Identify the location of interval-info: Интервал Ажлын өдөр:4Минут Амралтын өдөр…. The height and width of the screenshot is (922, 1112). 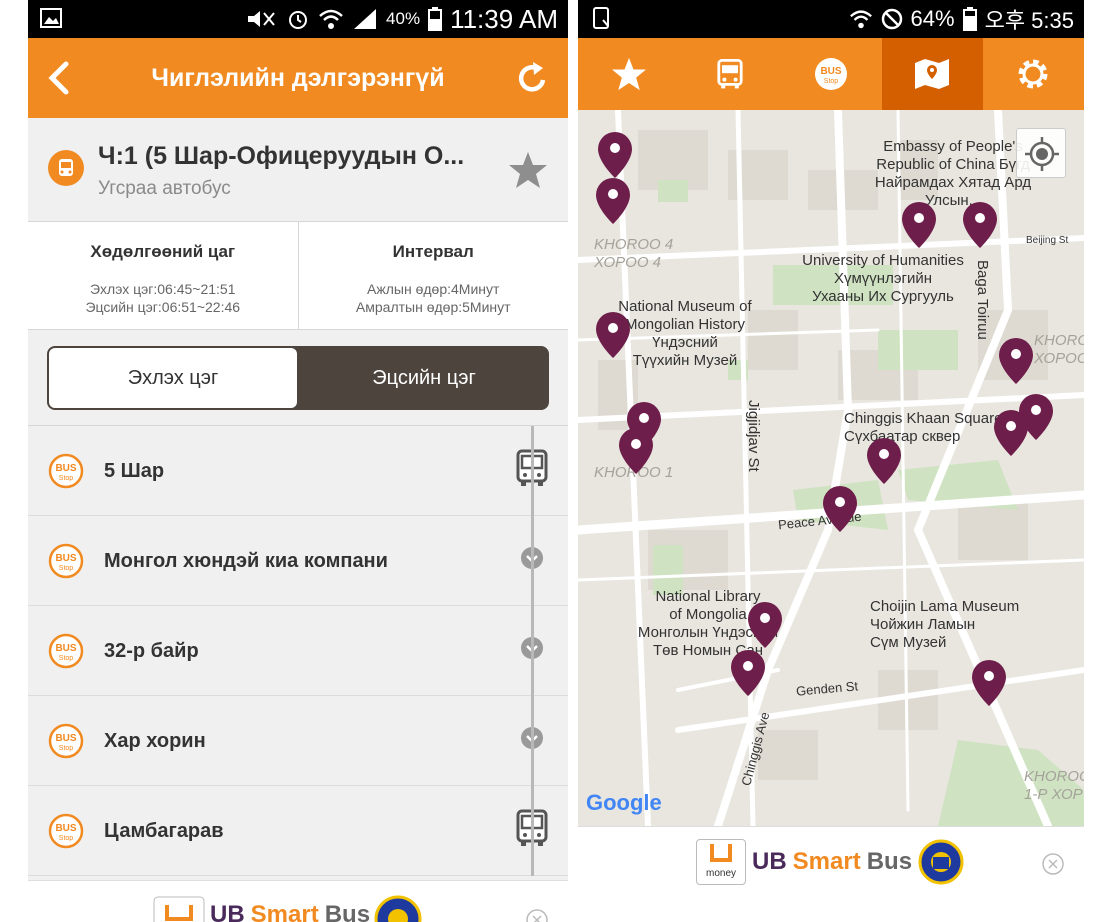
(434, 275).